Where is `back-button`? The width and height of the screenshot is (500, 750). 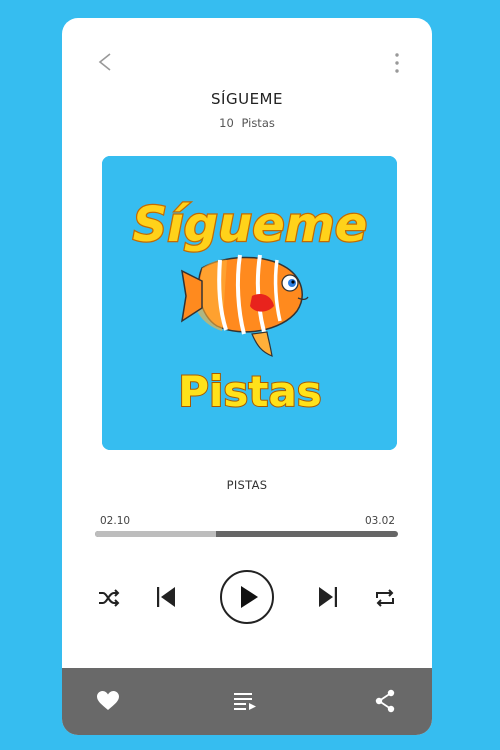
back-button is located at coordinates (105, 62).